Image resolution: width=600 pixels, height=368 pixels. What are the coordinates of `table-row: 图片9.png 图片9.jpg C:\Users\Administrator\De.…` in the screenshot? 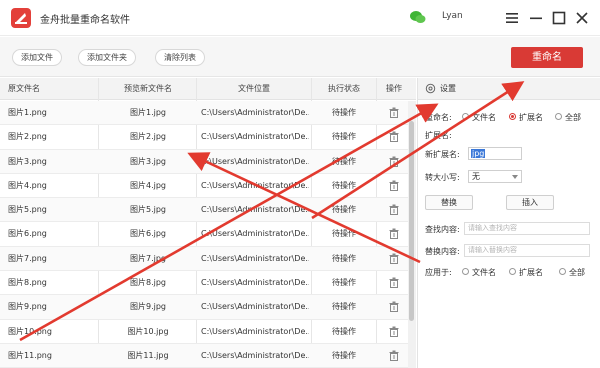 It's located at (204, 307).